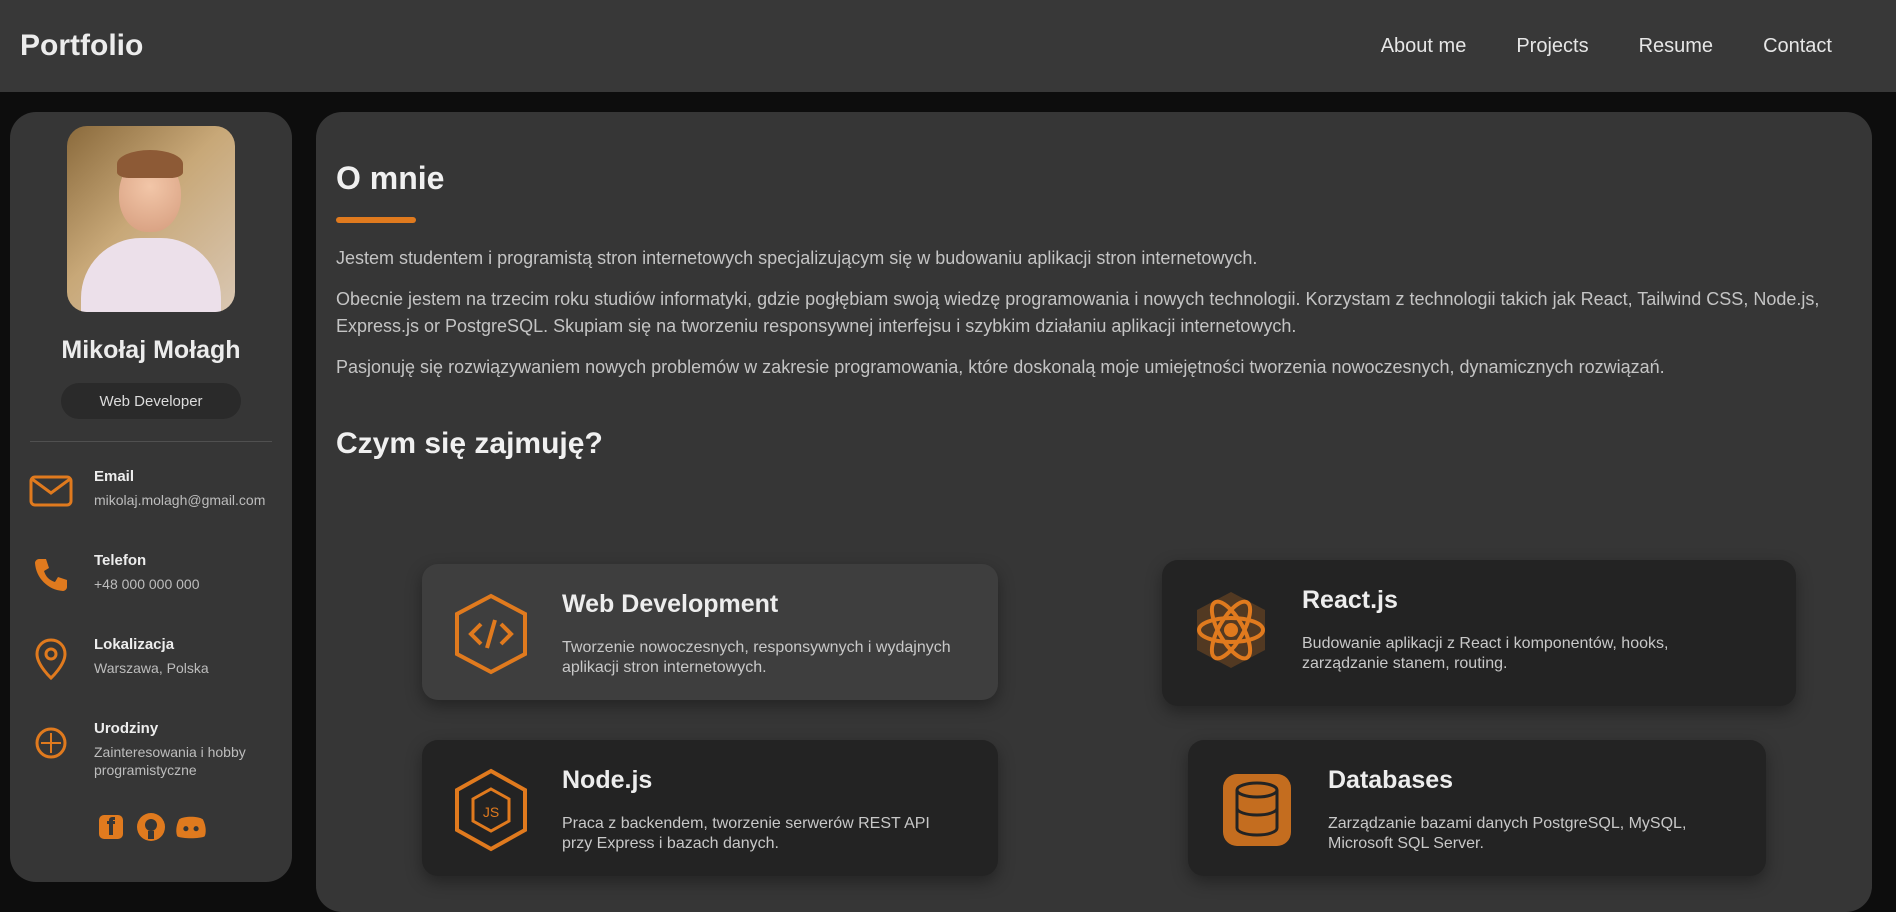  I want to click on contact-label: Telefon, so click(120, 560).